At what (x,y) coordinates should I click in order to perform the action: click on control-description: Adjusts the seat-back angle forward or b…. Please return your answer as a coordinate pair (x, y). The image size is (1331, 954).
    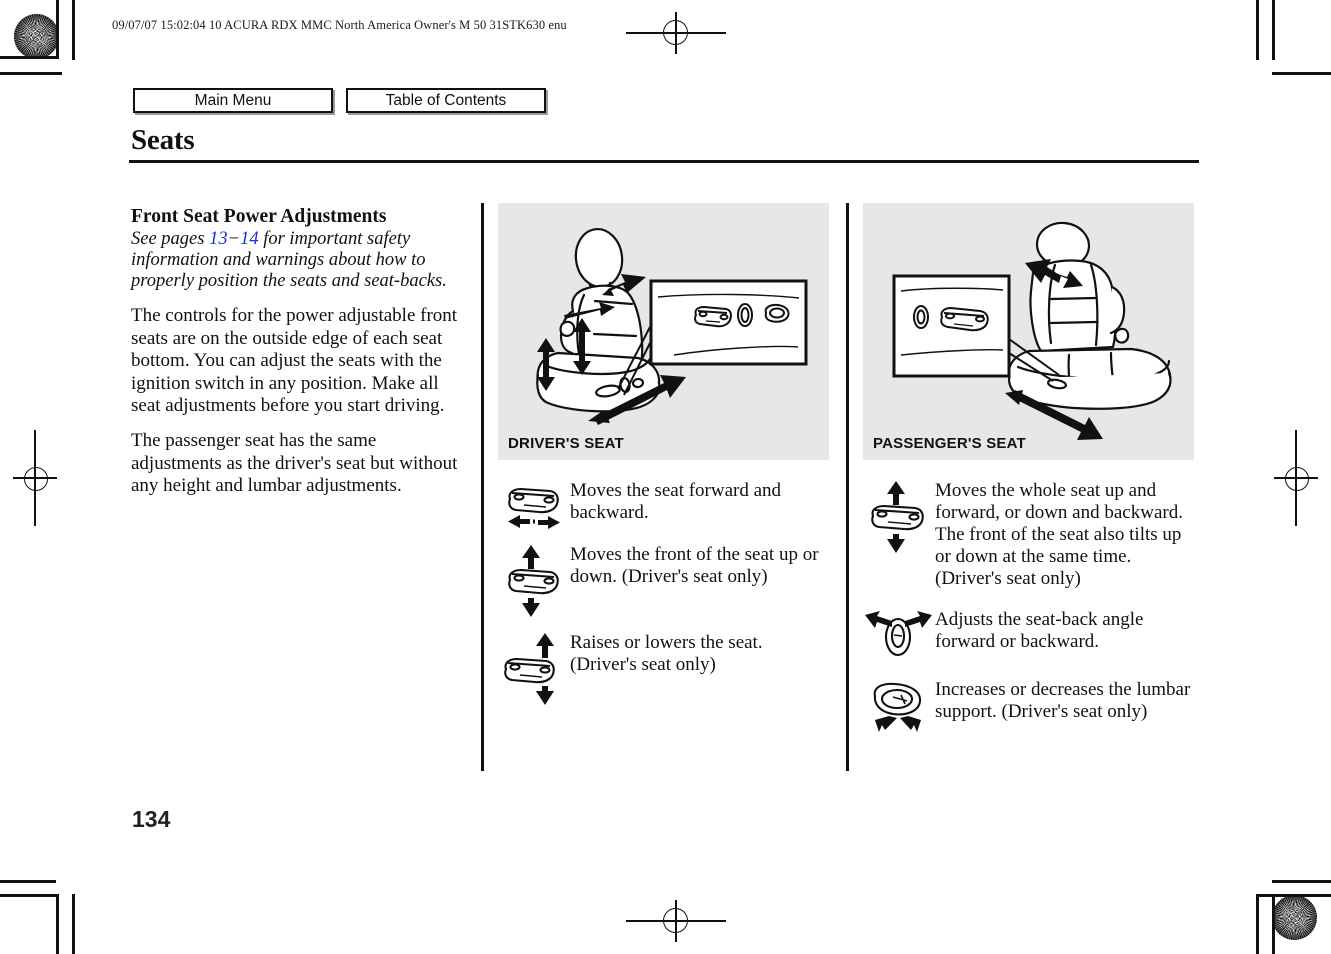
    Looking at the image, I should click on (1039, 631).